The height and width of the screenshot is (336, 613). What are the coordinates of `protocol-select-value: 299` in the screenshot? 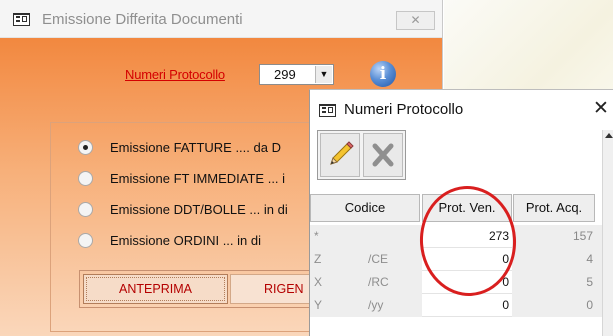 It's located at (285, 74).